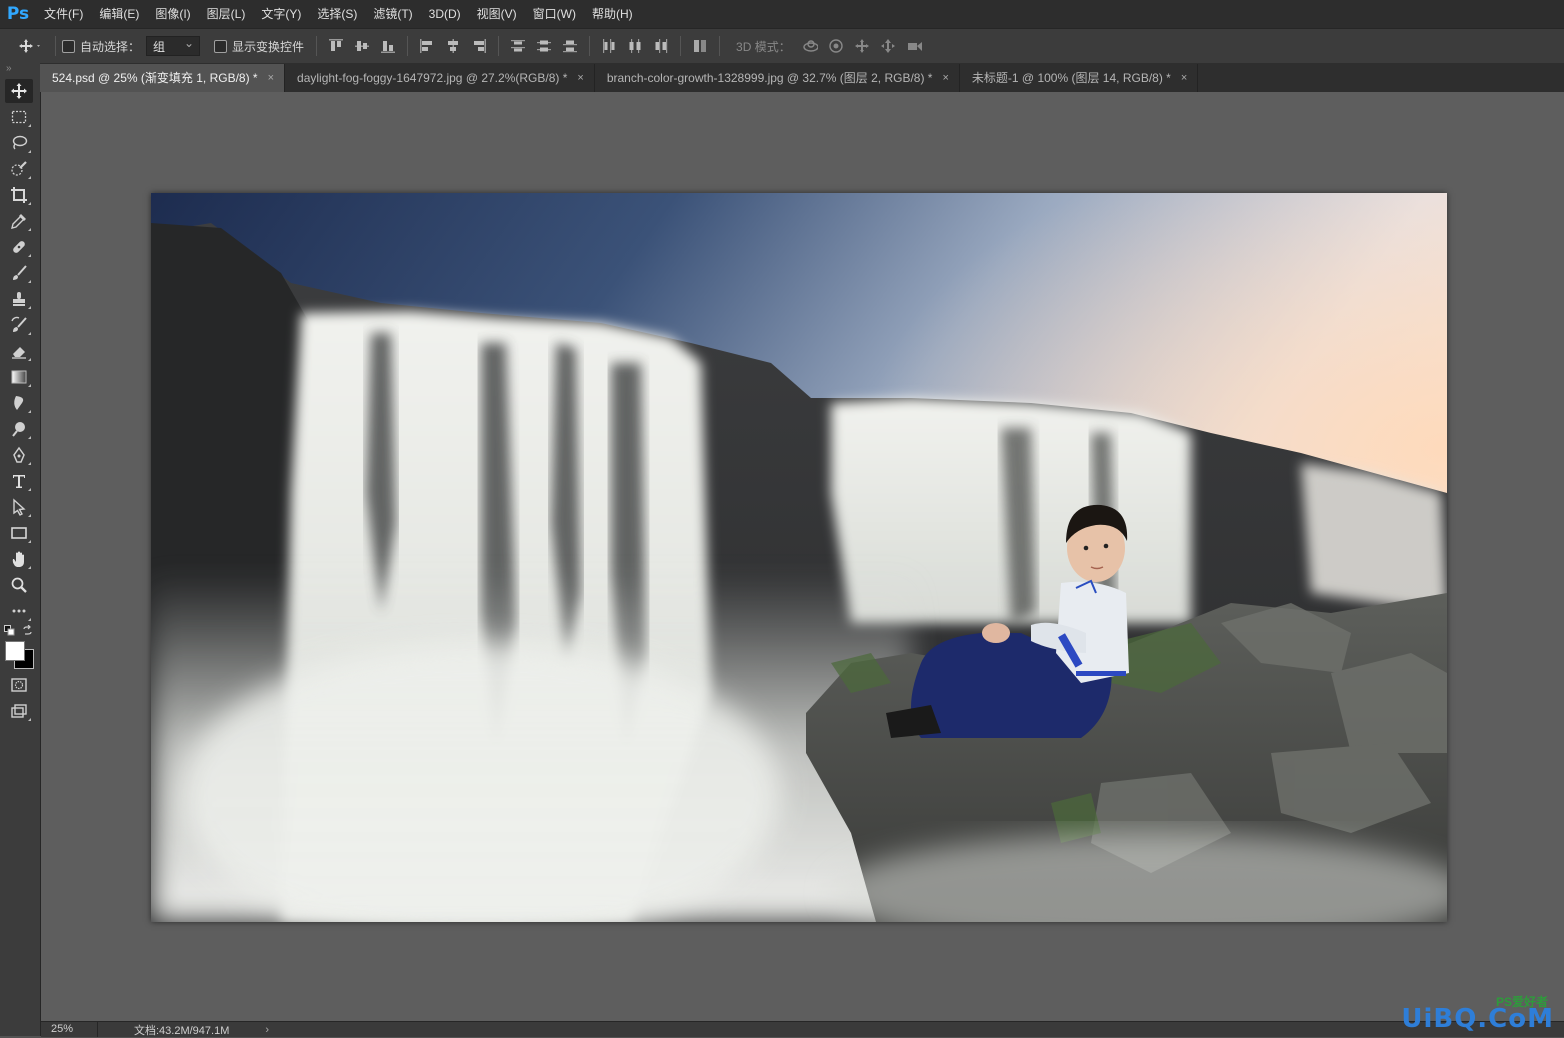 Image resolution: width=1564 pixels, height=1038 pixels. I want to click on menu-image: 图像(I), so click(172, 14).